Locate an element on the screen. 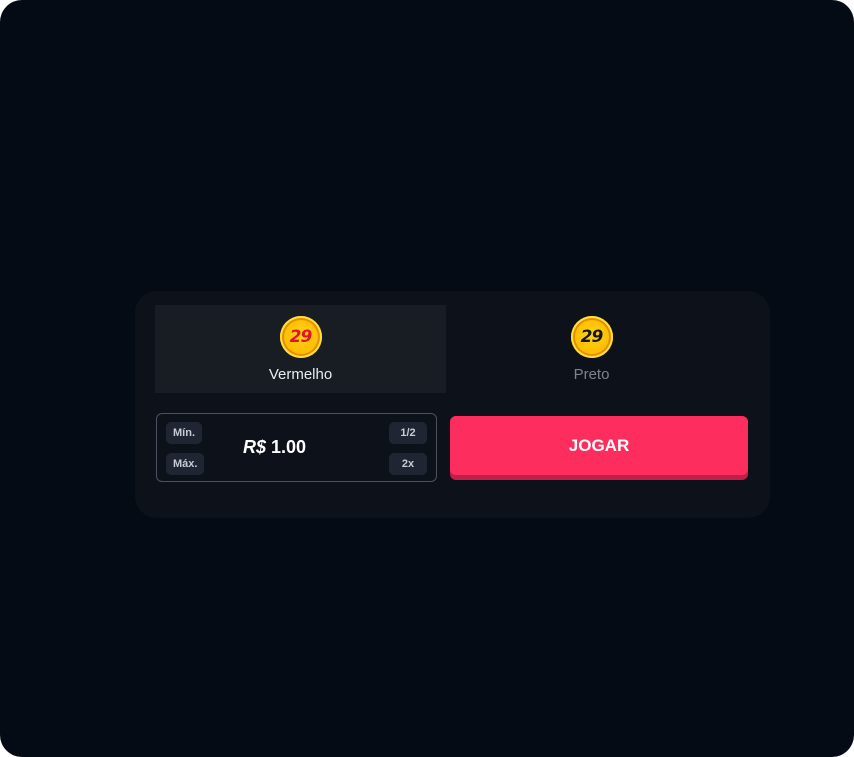 The width and height of the screenshot is (854, 757). play-button: JOGAR is located at coordinates (599, 448).